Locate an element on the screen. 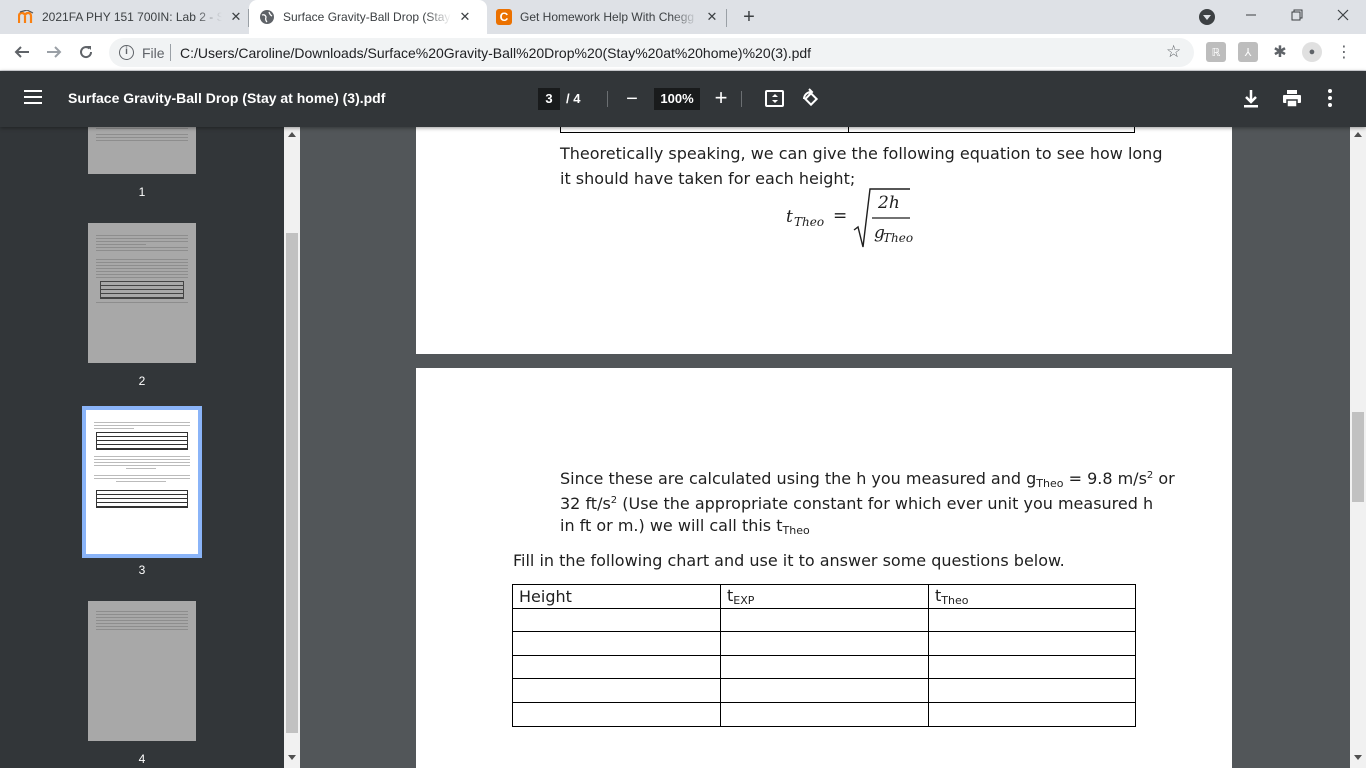  thumbnail-number: 1 is located at coordinates (142, 192).